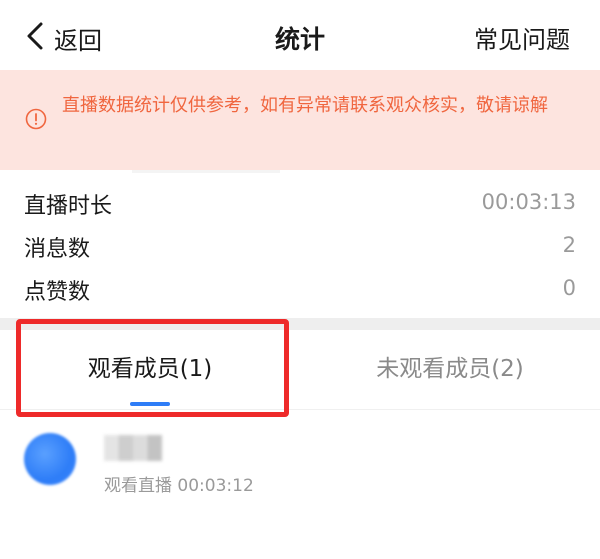 This screenshot has height=559, width=600. I want to click on stat-value: 00:03:13, so click(528, 202).